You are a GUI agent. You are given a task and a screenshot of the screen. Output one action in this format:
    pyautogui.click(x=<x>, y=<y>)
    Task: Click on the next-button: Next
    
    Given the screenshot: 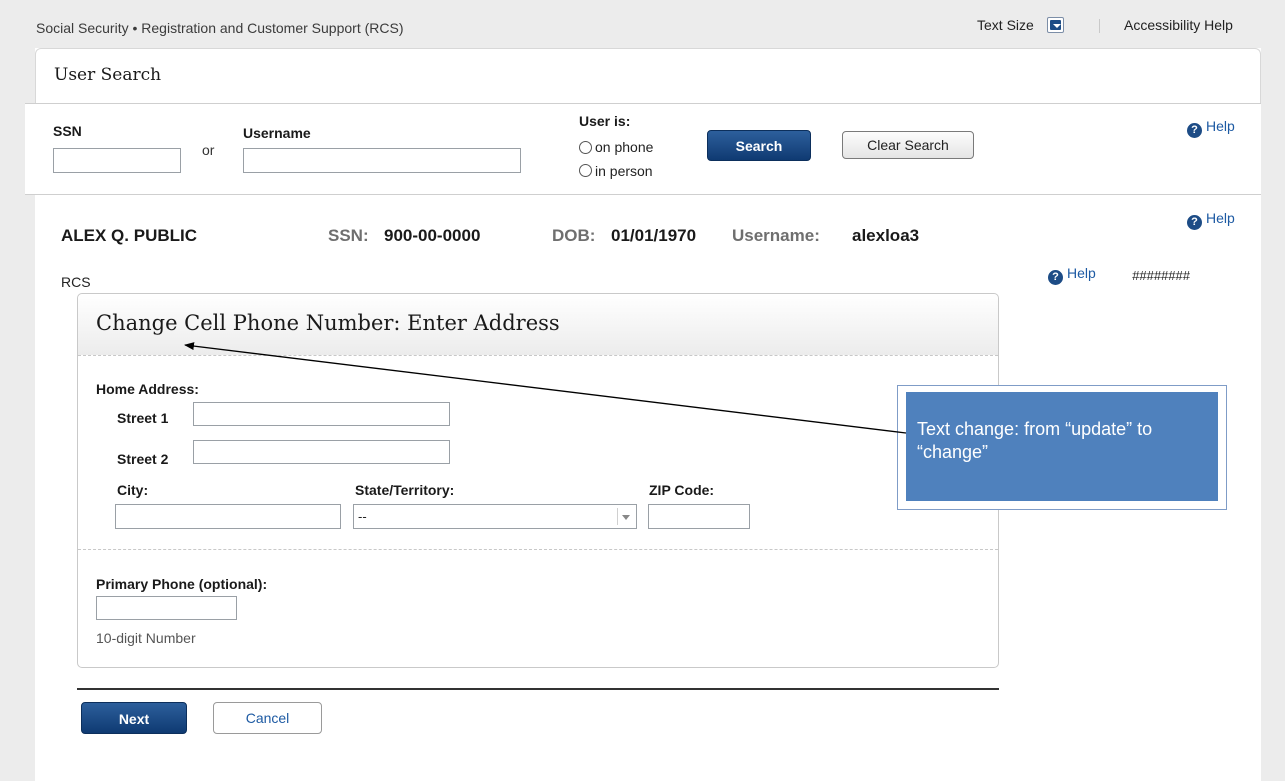 What is the action you would take?
    pyautogui.click(x=134, y=718)
    